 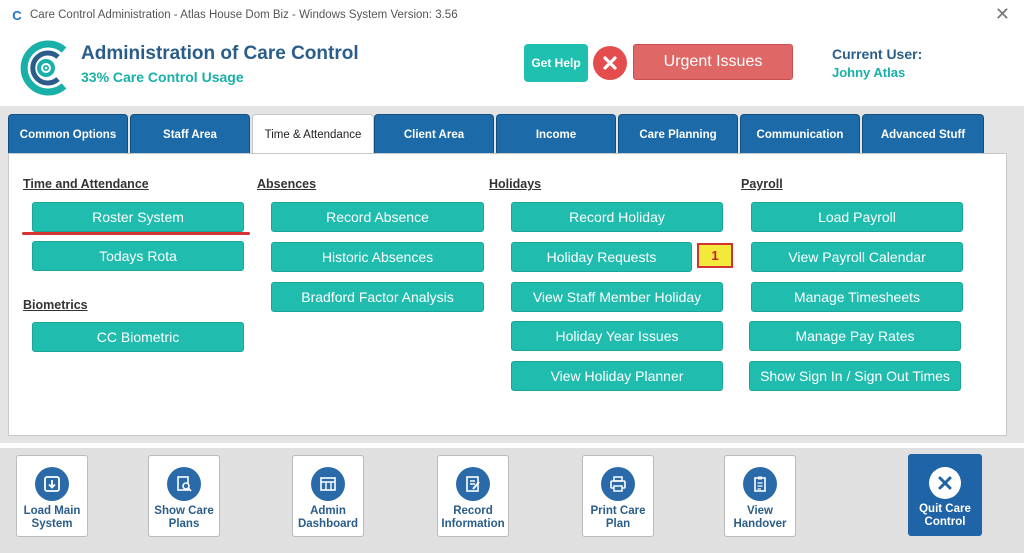 What do you see at coordinates (855, 336) in the screenshot?
I see `manage-pay-rates-button: Manage Pay Rates` at bounding box center [855, 336].